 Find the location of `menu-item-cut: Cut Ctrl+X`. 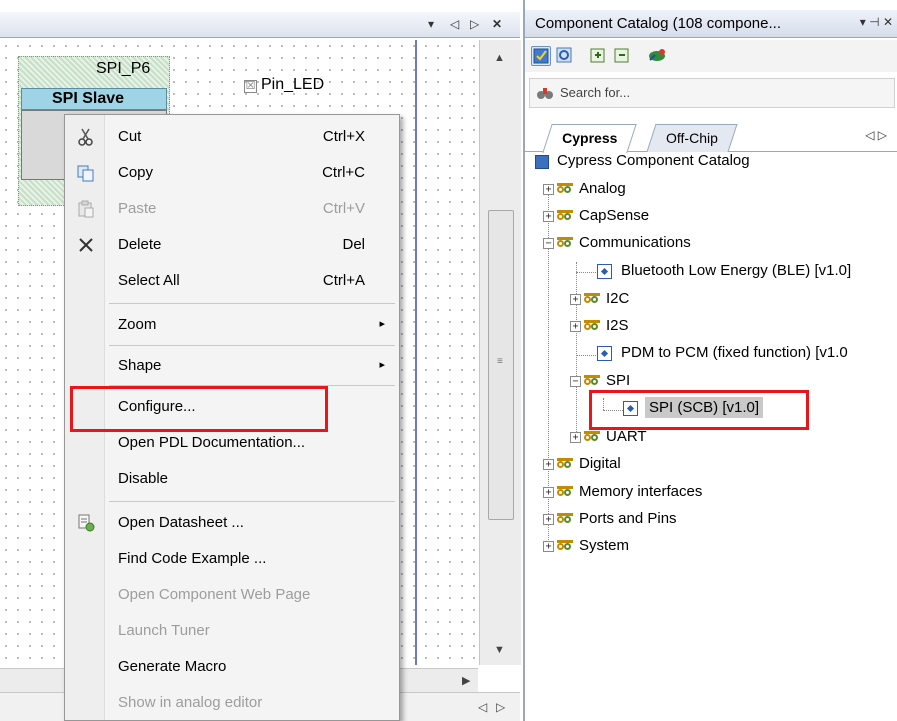

menu-item-cut: Cut Ctrl+X is located at coordinates (232, 137).